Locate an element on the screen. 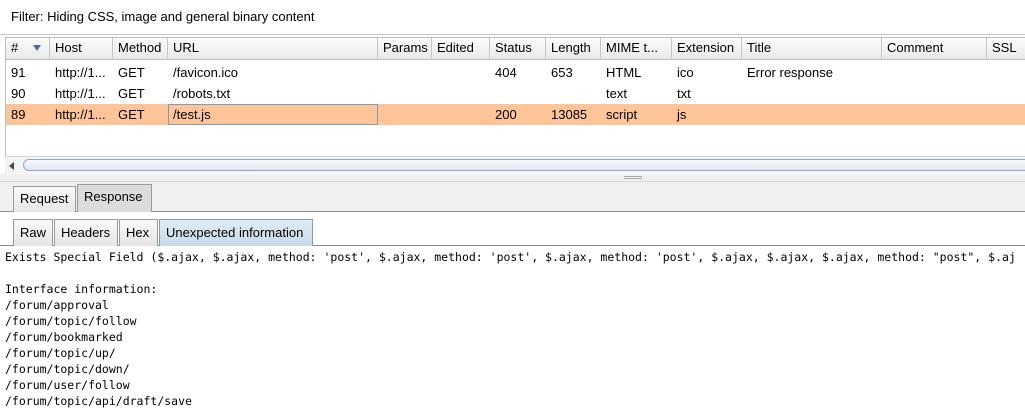 This screenshot has width=1025, height=415. table-row: 90 http://1... GET /robots.txt text txt is located at coordinates (515, 93).